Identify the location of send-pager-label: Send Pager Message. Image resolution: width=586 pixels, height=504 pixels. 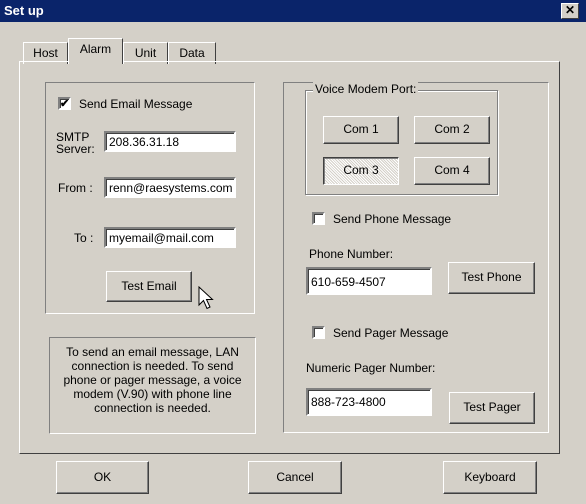
(391, 333).